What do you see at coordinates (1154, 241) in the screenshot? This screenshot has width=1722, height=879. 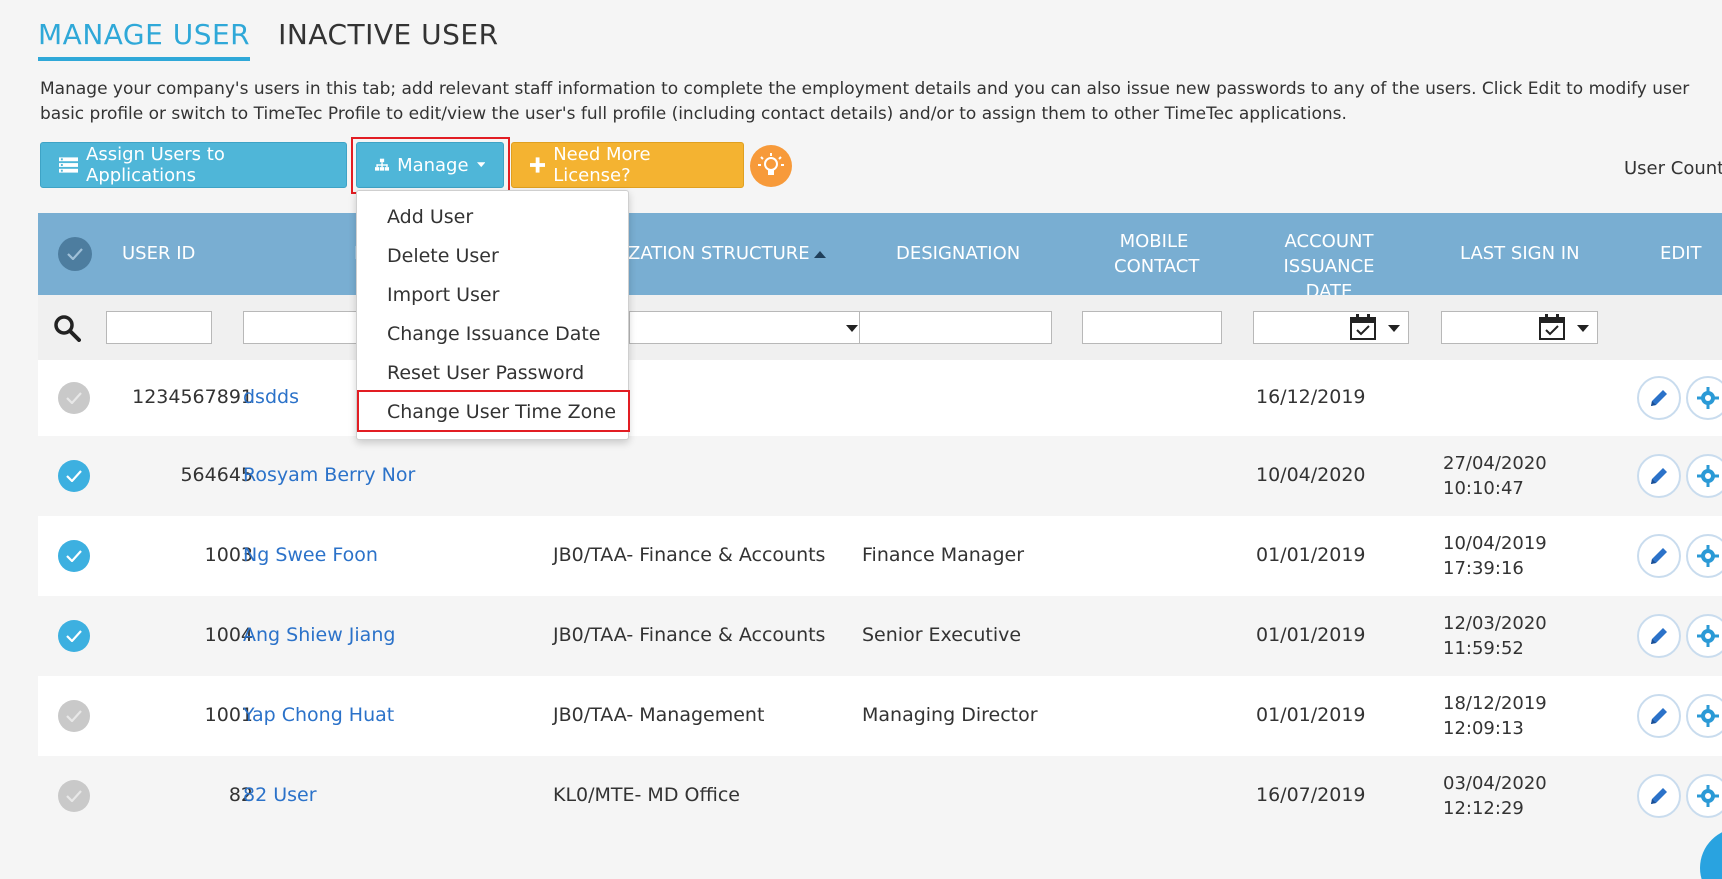 I see `col-mobile-line1: MOBILE` at bounding box center [1154, 241].